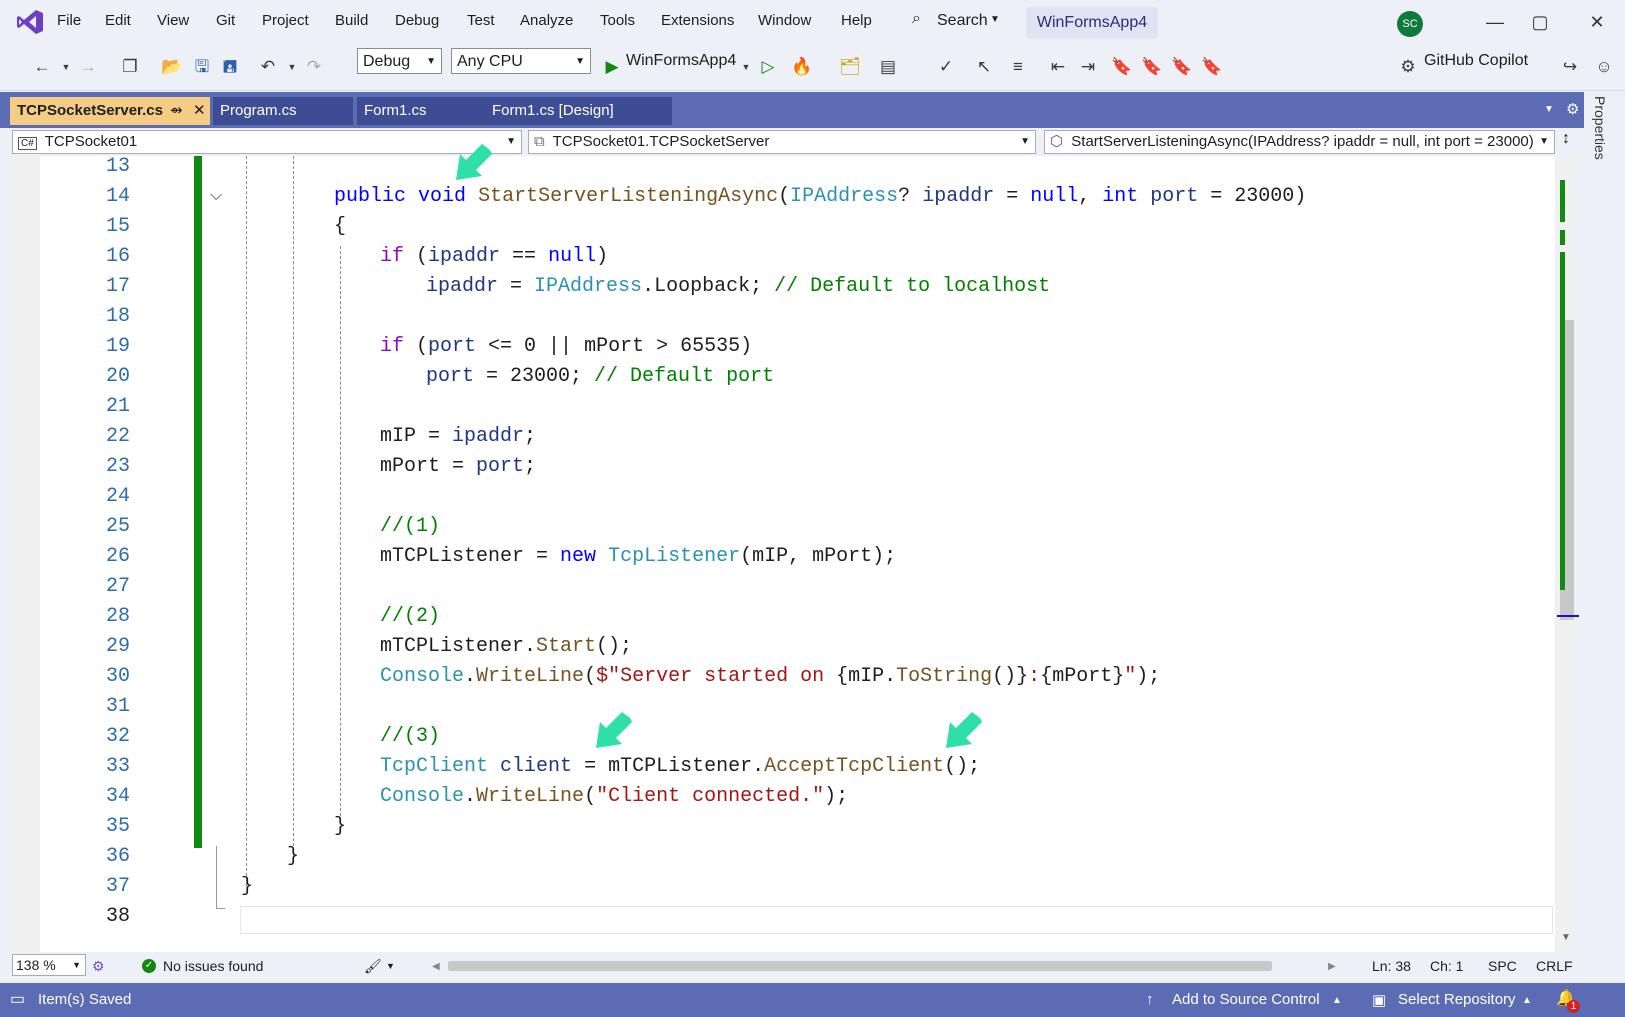 This screenshot has height=1017, width=1625. I want to click on redo-icon: ↷, so click(314, 67).